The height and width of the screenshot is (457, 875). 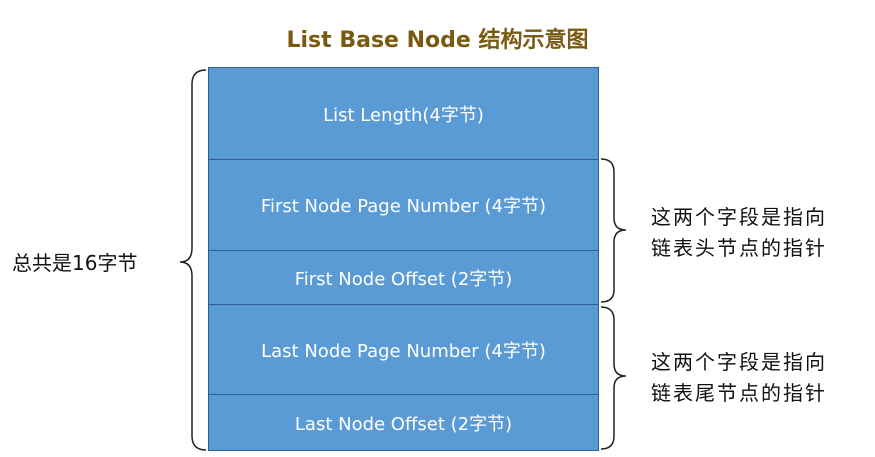 What do you see at coordinates (75, 263) in the screenshot?
I see `total-size-label: 总共是16字节` at bounding box center [75, 263].